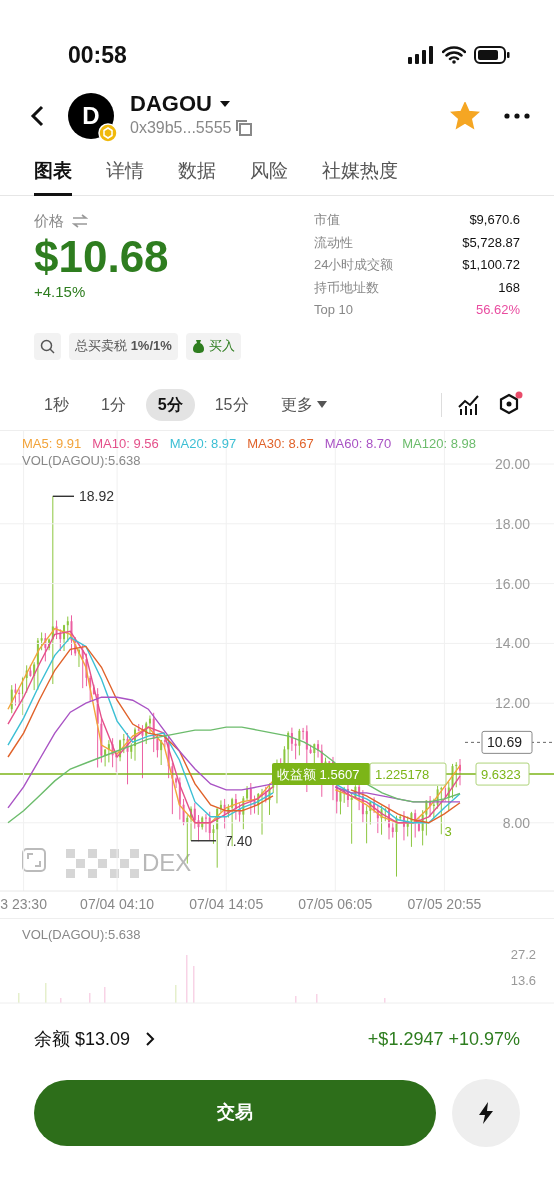  I want to click on balance-text: 余额 $13.09, so click(82, 1039).